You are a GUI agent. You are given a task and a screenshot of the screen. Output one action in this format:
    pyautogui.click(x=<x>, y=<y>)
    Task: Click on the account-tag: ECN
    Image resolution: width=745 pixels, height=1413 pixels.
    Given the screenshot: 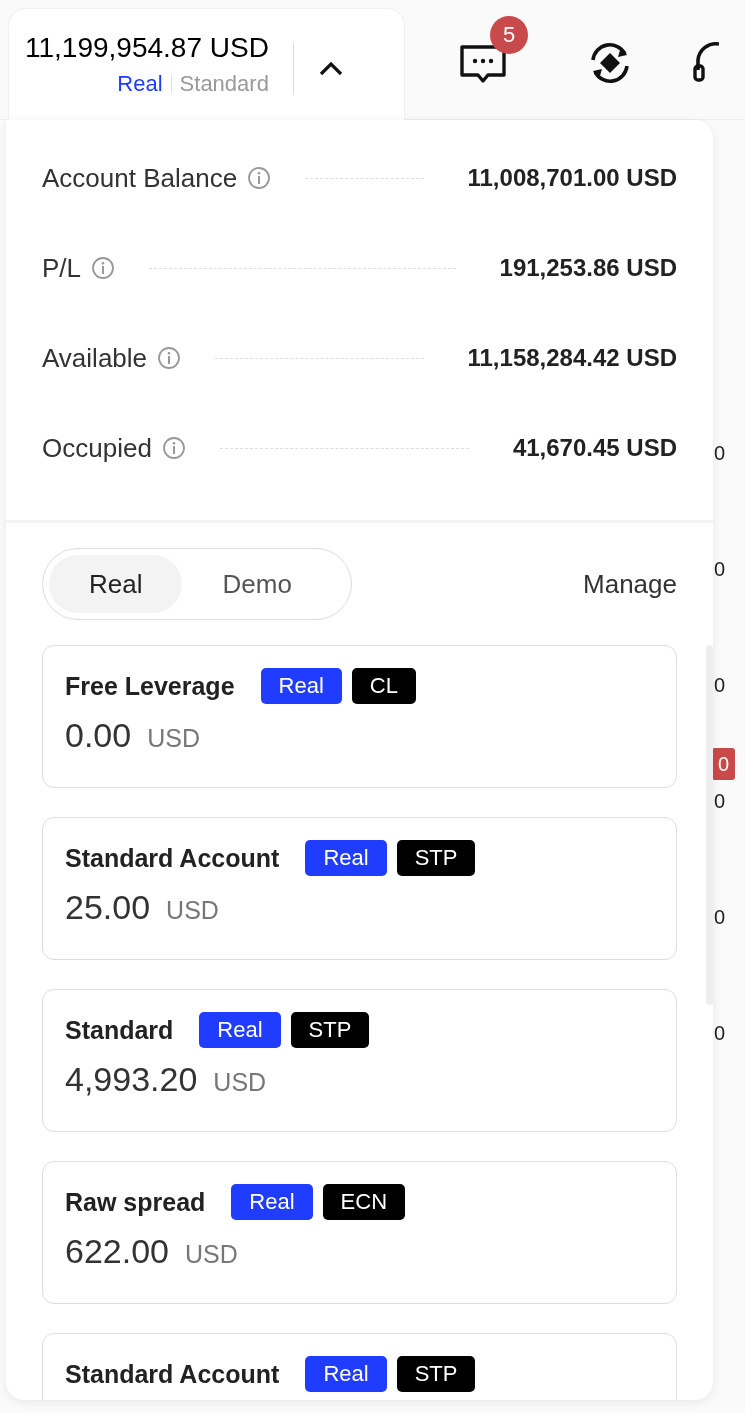 What is the action you would take?
    pyautogui.click(x=364, y=1202)
    